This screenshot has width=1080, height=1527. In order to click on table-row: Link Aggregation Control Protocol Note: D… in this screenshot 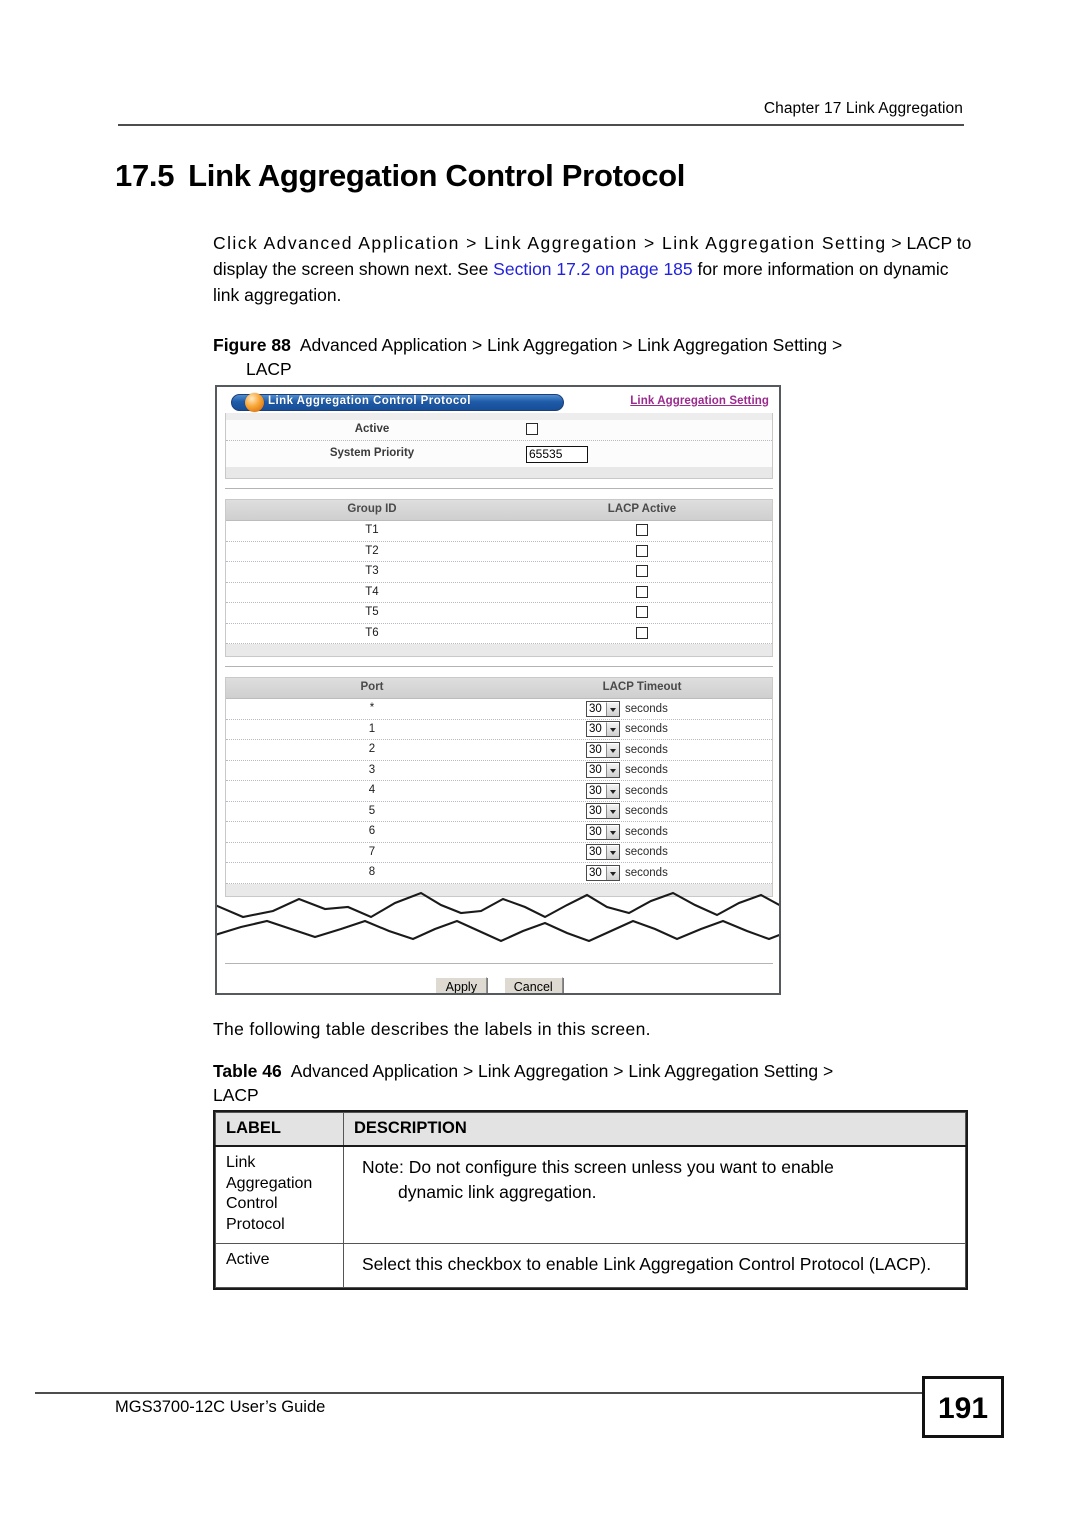, I will do `click(590, 1194)`.